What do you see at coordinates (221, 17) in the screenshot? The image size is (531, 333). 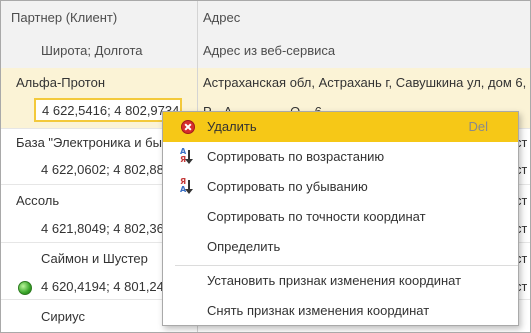 I see `column-header-address: Адрес` at bounding box center [221, 17].